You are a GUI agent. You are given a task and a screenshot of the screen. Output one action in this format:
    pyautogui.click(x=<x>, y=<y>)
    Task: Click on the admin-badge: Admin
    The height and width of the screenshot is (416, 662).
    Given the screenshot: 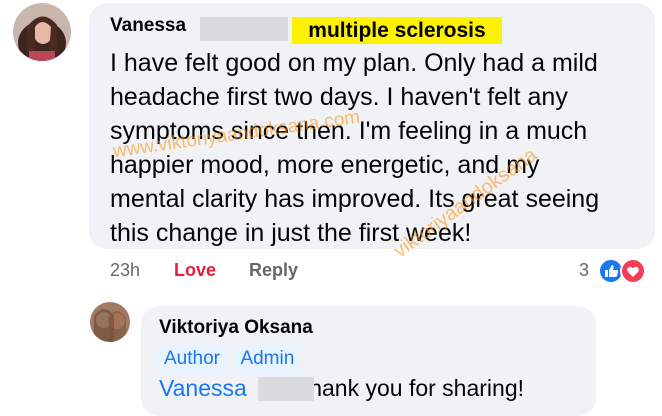 What is the action you would take?
    pyautogui.click(x=267, y=359)
    